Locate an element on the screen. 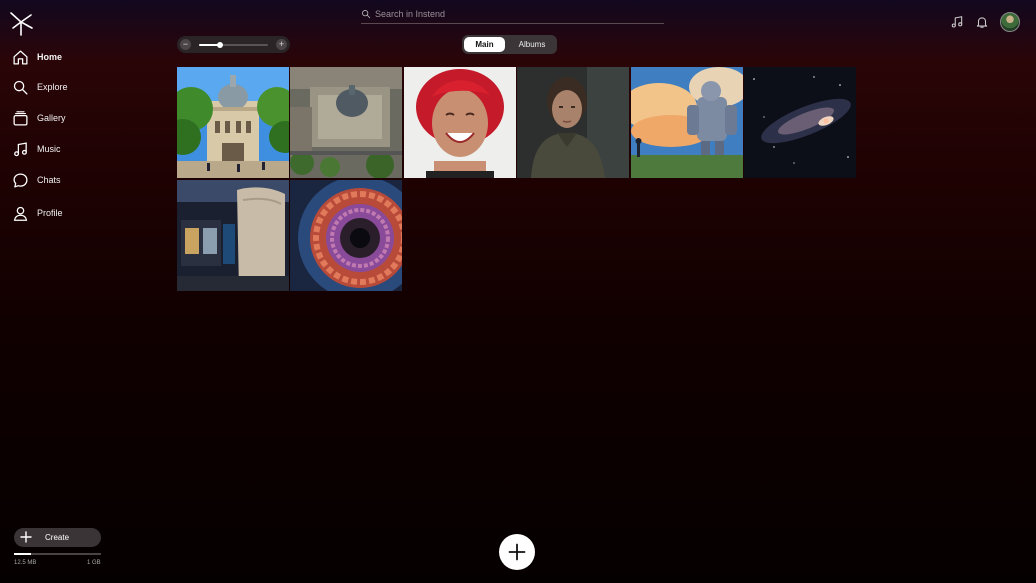  search-input is located at coordinates (515, 14).